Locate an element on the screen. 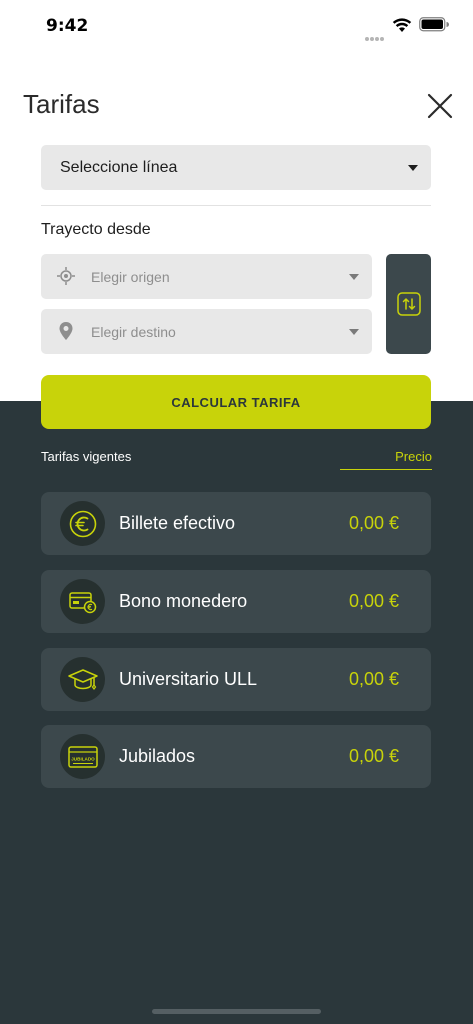 Image resolution: width=473 pixels, height=1024 pixels. tariff-item: Bono monedero 0,00 € is located at coordinates (236, 601).